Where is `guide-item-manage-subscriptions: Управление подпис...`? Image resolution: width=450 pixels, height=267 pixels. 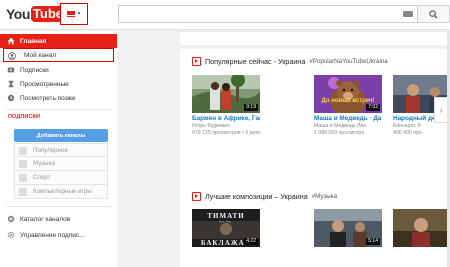
guide-item-manage-subscriptions: Управление подпис... is located at coordinates (58, 235).